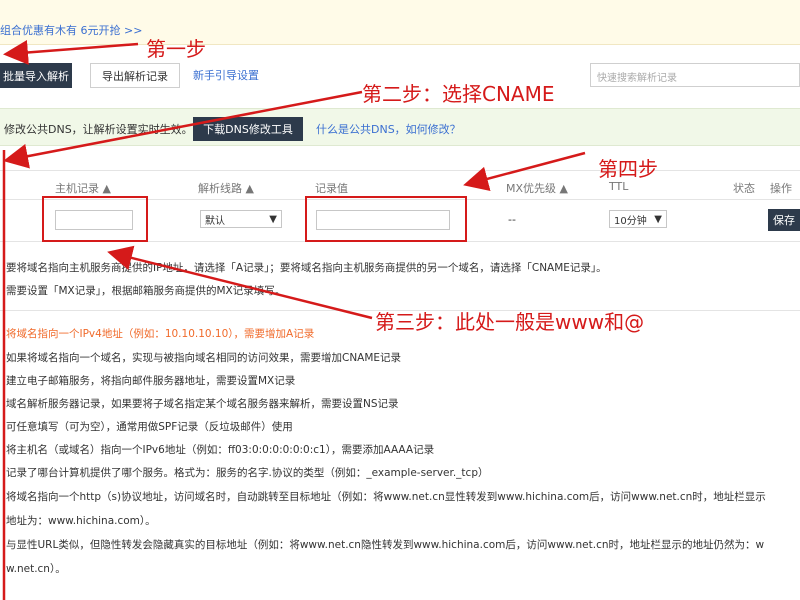 This screenshot has height=600, width=800. Describe the element at coordinates (176, 49) in the screenshot. I see `annotation-step1: 第一步` at that location.